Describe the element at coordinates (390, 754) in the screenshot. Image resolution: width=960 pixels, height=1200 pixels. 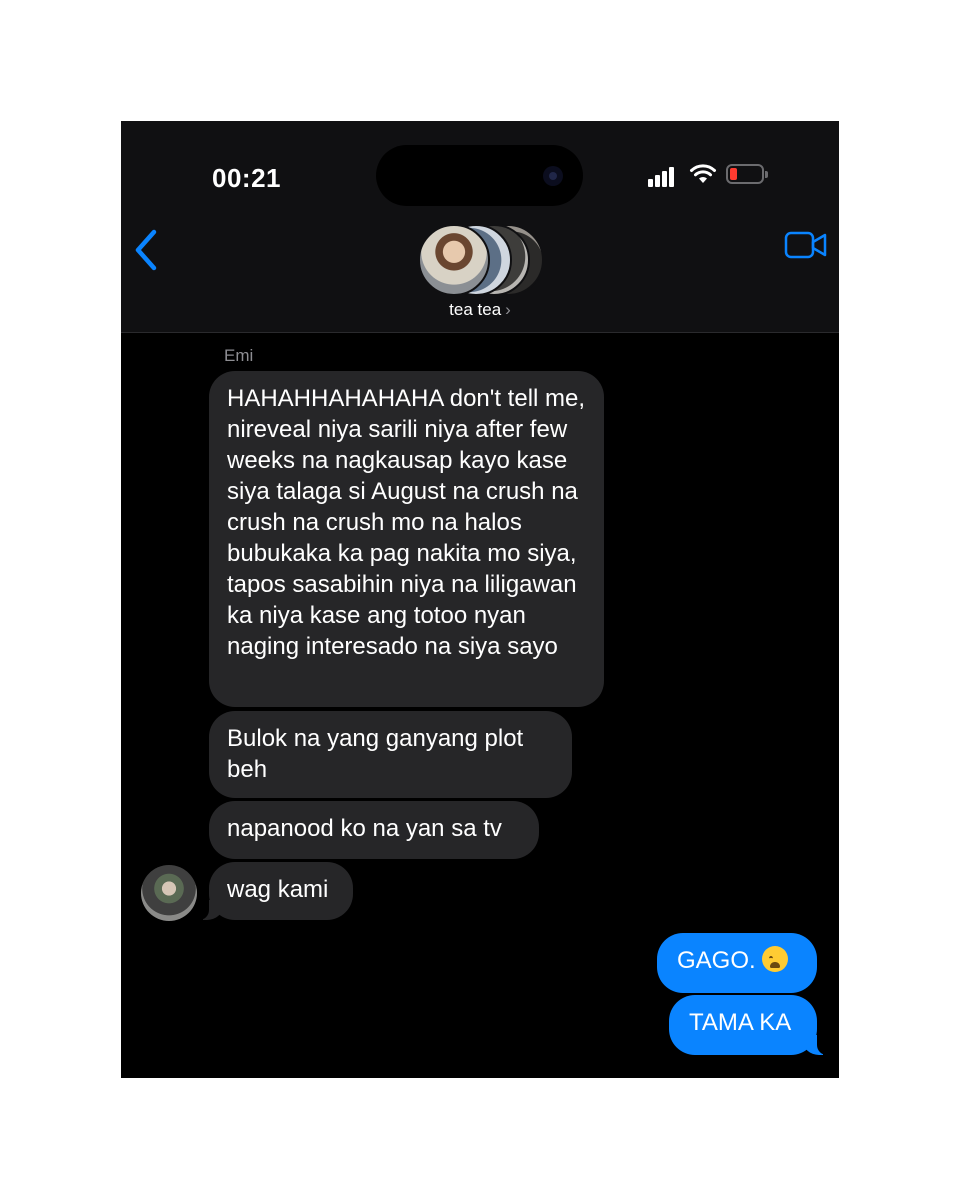
I see `incoming-message-bubble: Bulok na yang ganyang plot beh` at that location.